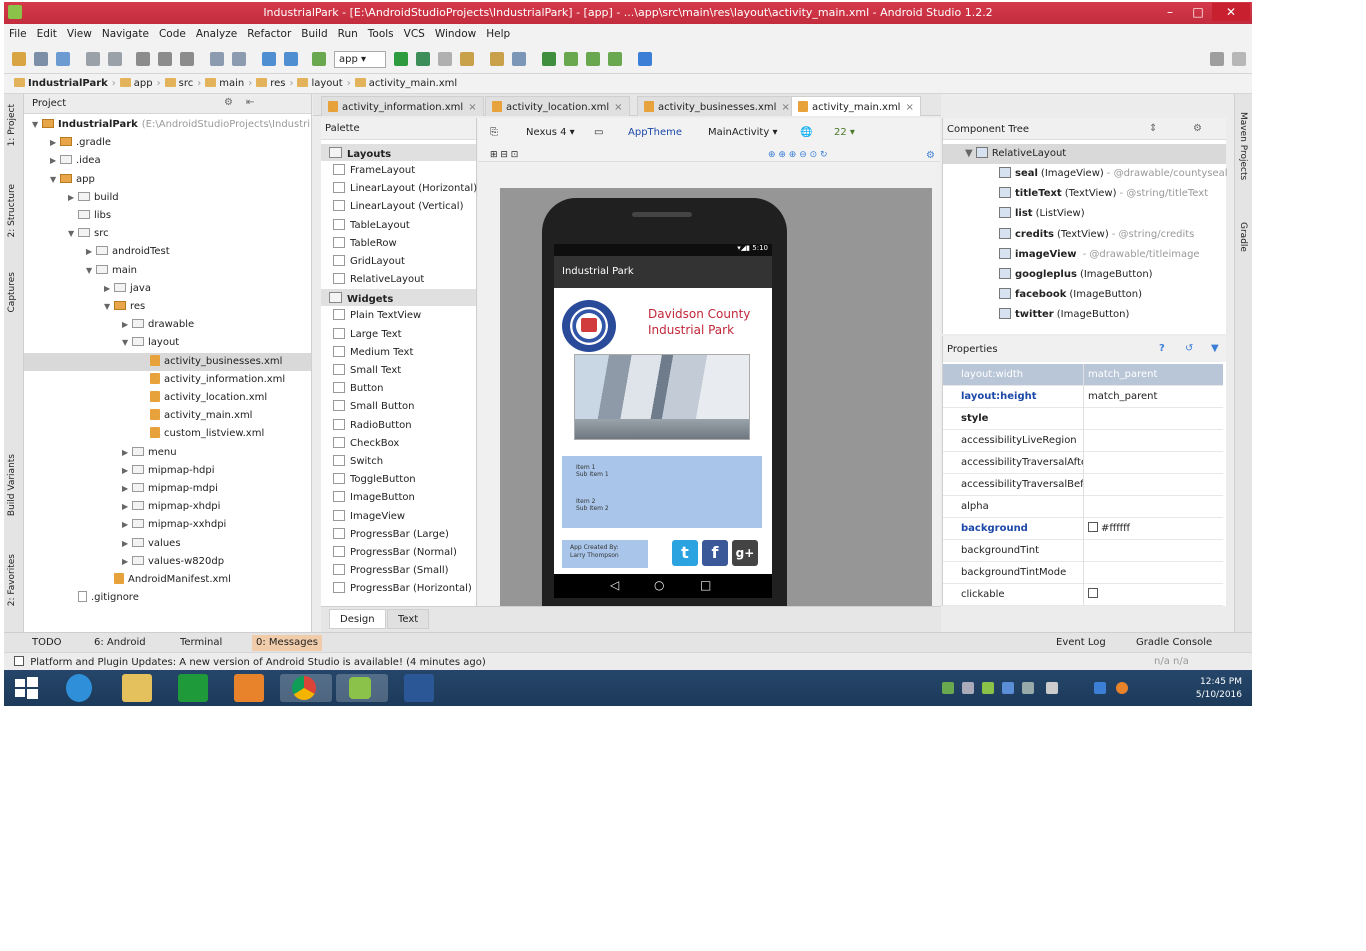 This screenshot has height=951, width=1366. I want to click on minimize-button: –, so click(1170, 12).